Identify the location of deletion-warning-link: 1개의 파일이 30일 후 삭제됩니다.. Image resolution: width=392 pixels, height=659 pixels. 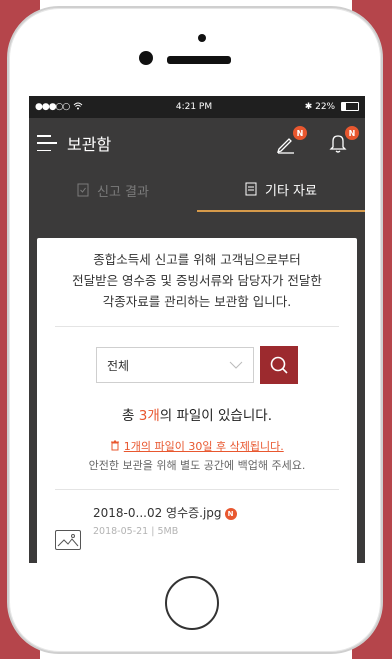
(204, 446).